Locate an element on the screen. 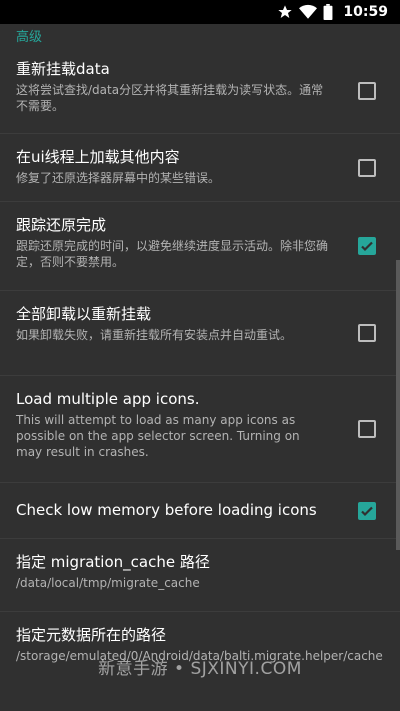  star-icon is located at coordinates (285, 11).